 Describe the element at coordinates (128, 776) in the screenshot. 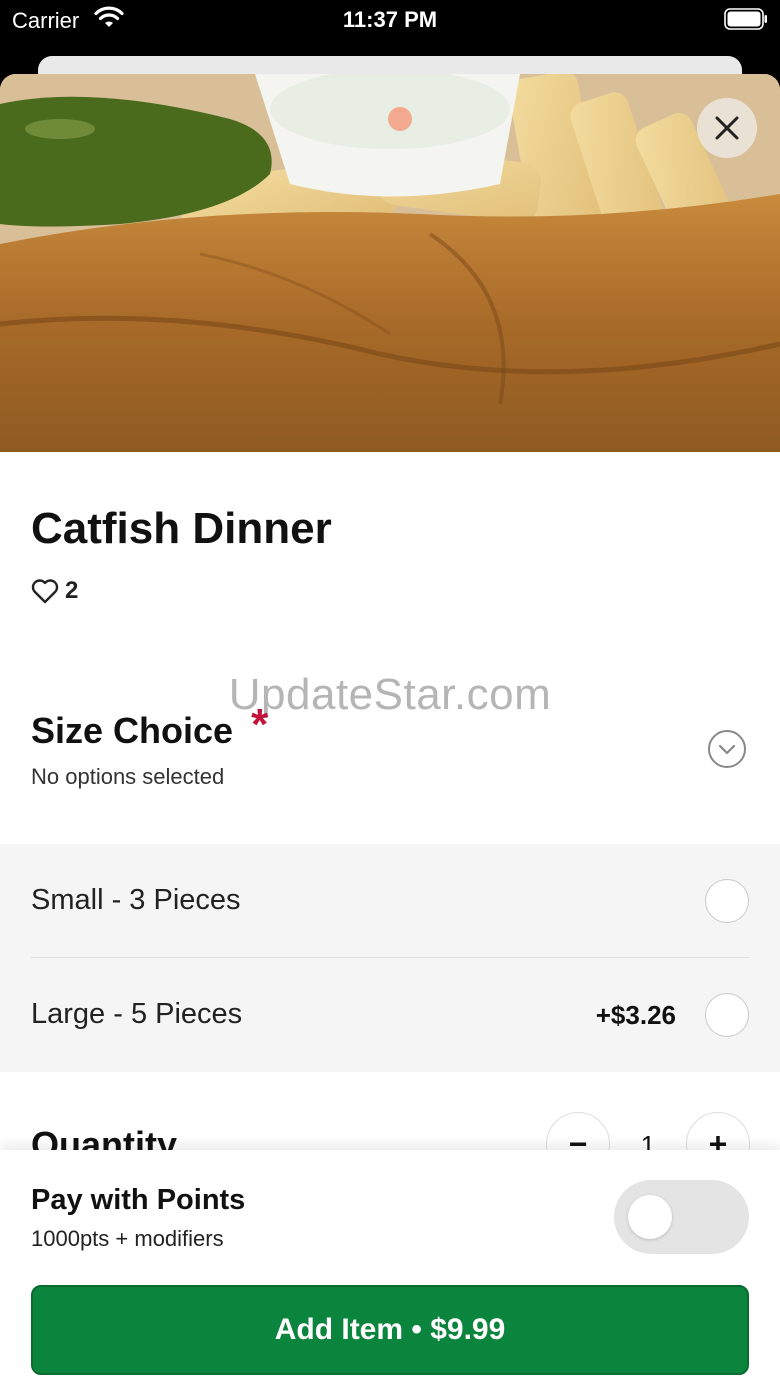

I see `size-choice-subtitle: No options selected` at that location.